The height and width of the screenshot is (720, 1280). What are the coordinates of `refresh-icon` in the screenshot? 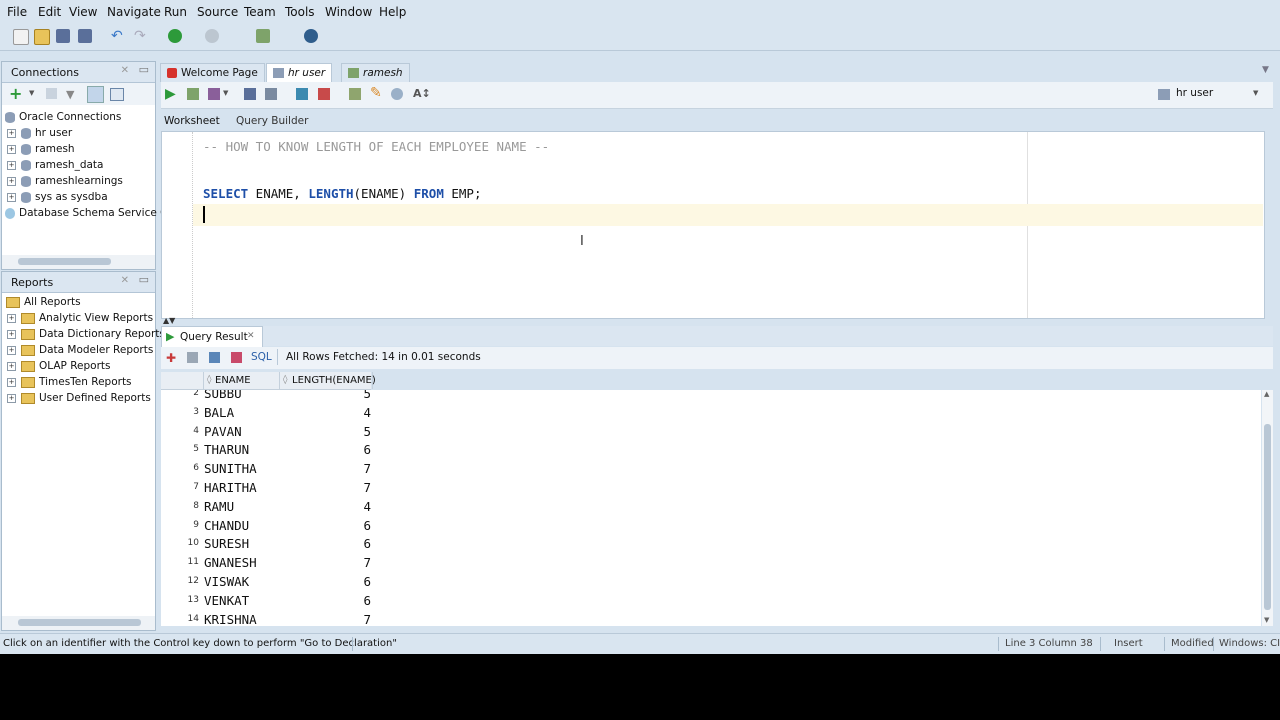 It's located at (51, 93).